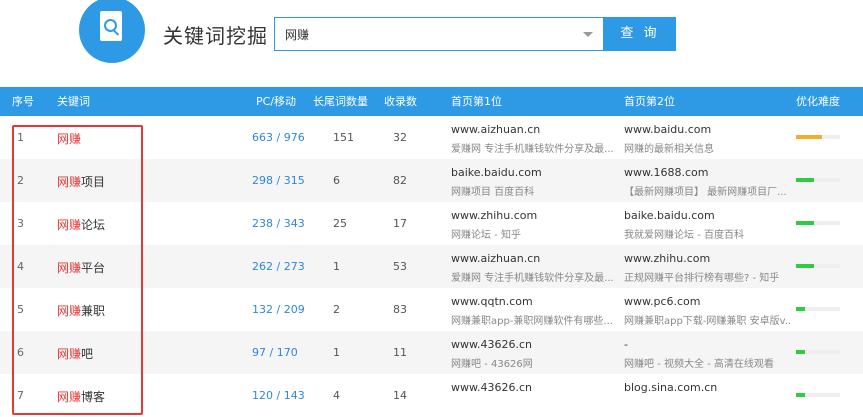  I want to click on longtail-count: 2, so click(336, 309).